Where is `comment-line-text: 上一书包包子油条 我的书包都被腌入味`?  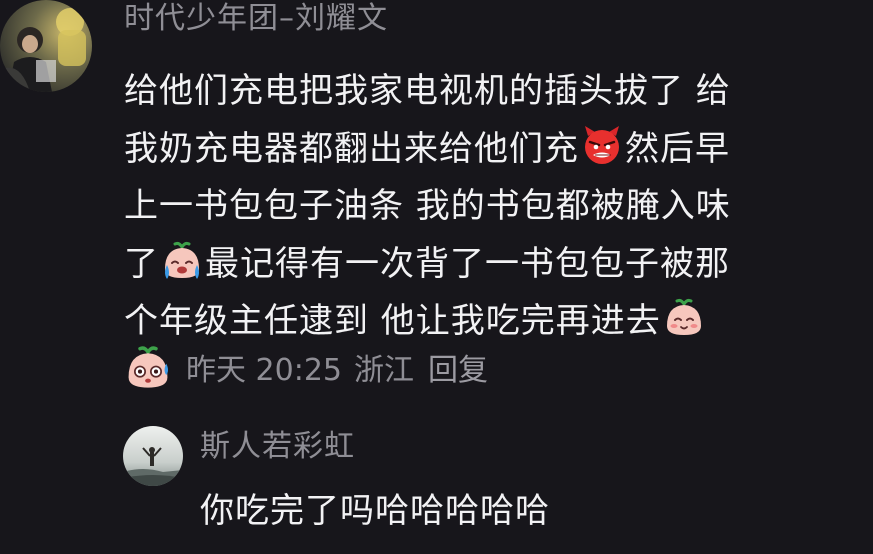 comment-line-text: 上一书包包子油条 我的书包都被腌入味 is located at coordinates (427, 206).